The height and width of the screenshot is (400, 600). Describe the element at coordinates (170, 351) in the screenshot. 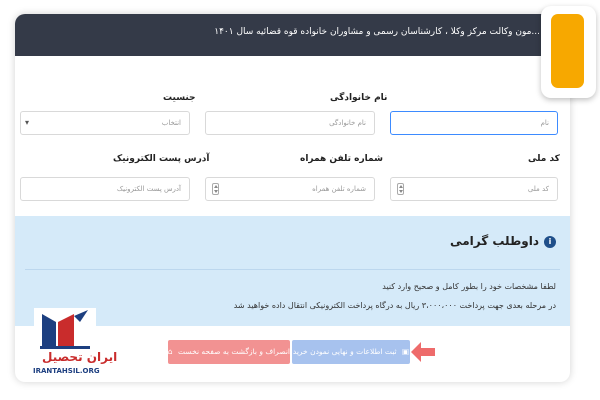

I see `home-icon: ⌂` at that location.